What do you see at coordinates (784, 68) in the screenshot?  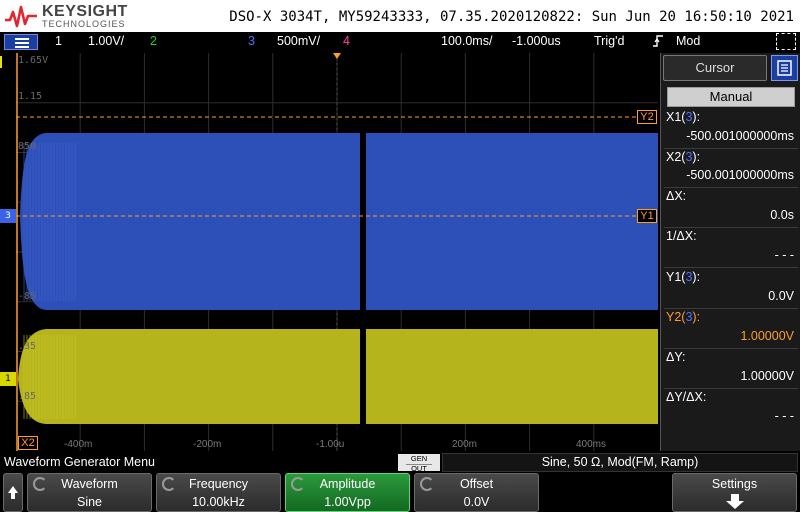 I see `panel-menu-icon` at bounding box center [784, 68].